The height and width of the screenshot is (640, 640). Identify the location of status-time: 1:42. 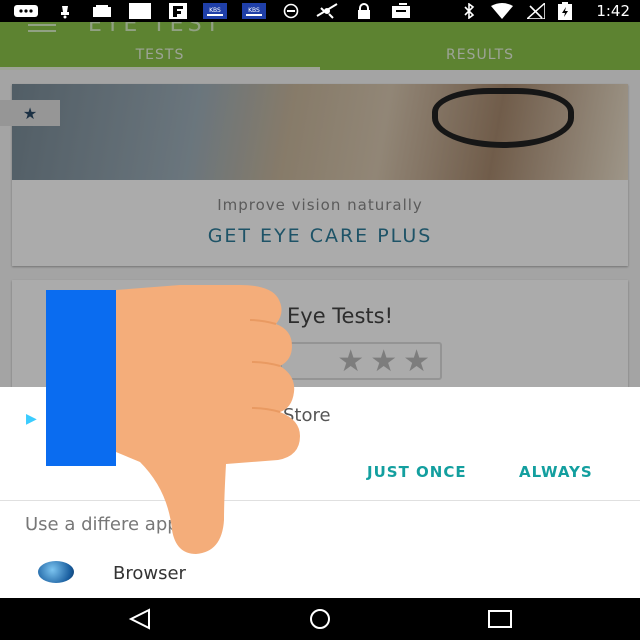
(613, 11).